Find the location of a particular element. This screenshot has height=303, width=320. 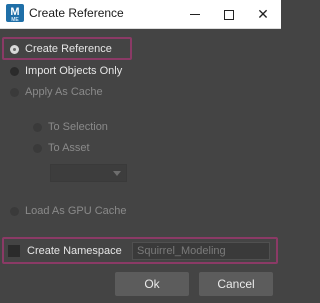

radio-label: Apply As Cache is located at coordinates (64, 92).